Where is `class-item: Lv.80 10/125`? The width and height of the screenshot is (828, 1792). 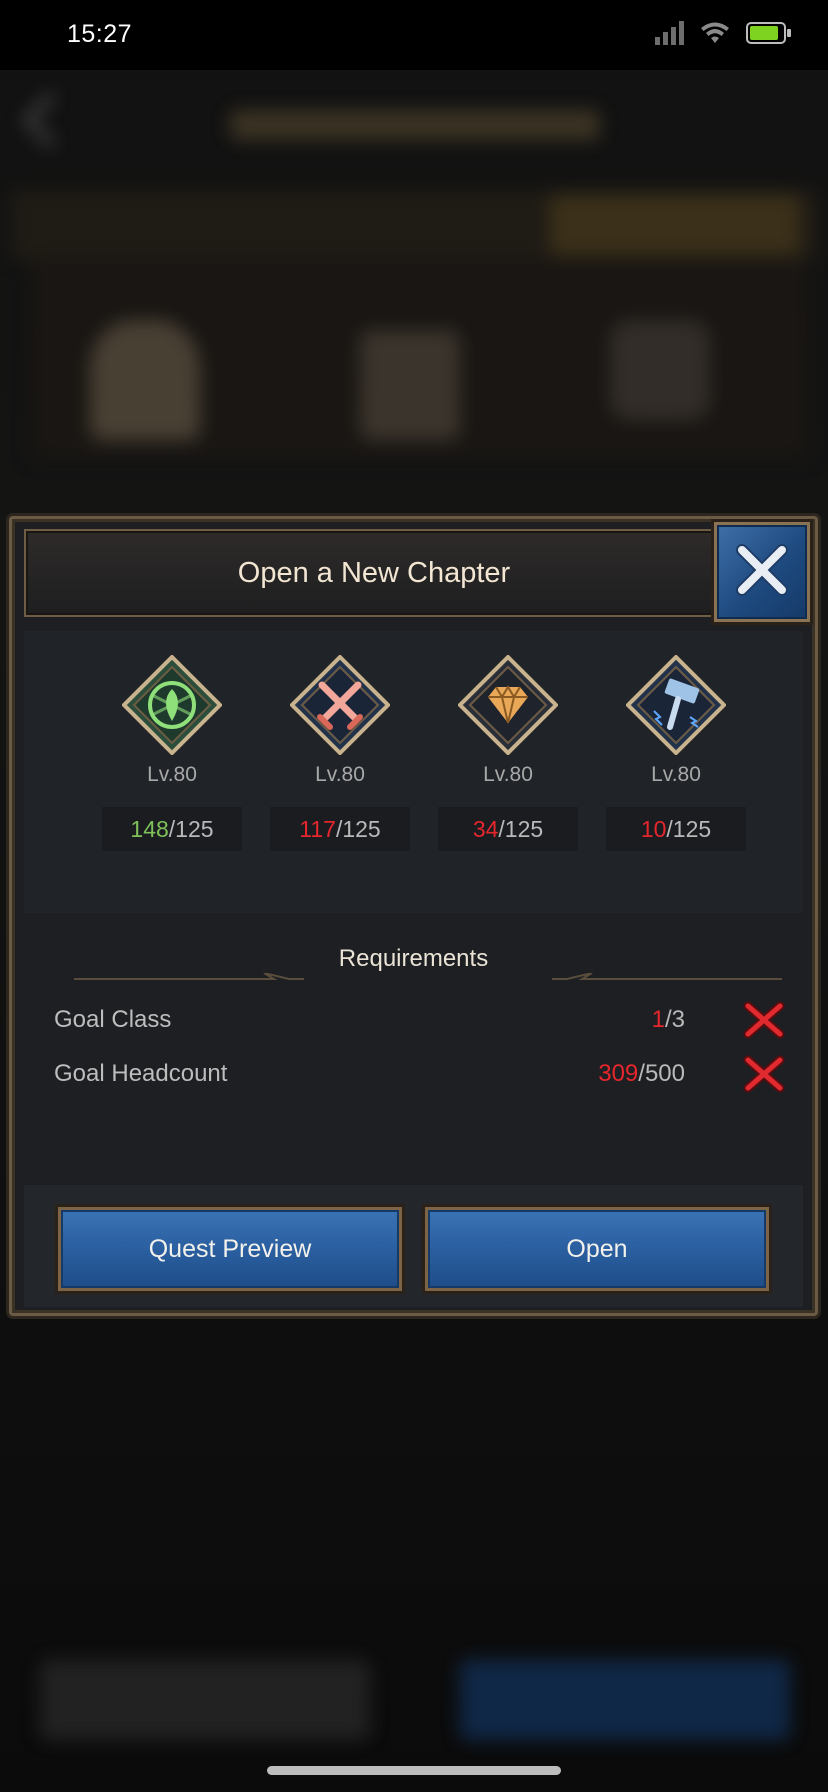
class-item: Lv.80 10/125 is located at coordinates (676, 772).